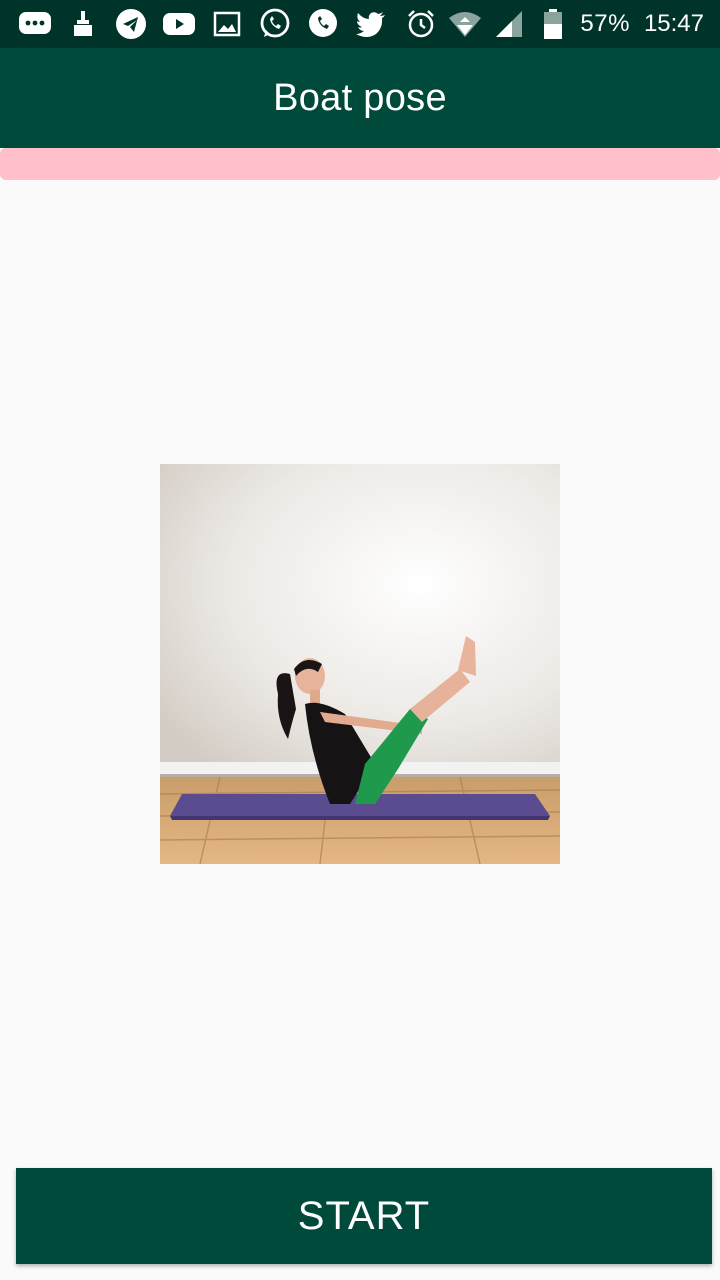 The height and width of the screenshot is (1280, 720). Describe the element at coordinates (421, 24) in the screenshot. I see `alarm-icon` at that location.